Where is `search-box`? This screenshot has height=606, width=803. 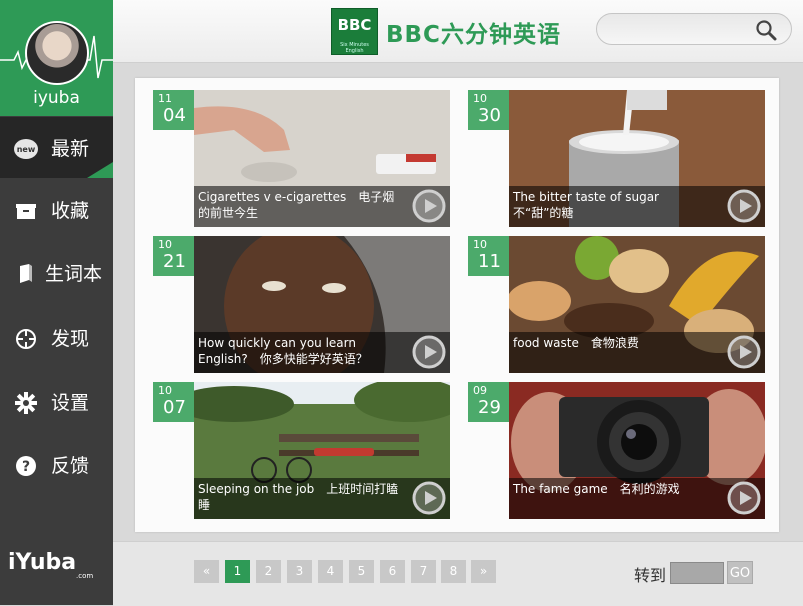
search-box is located at coordinates (694, 29).